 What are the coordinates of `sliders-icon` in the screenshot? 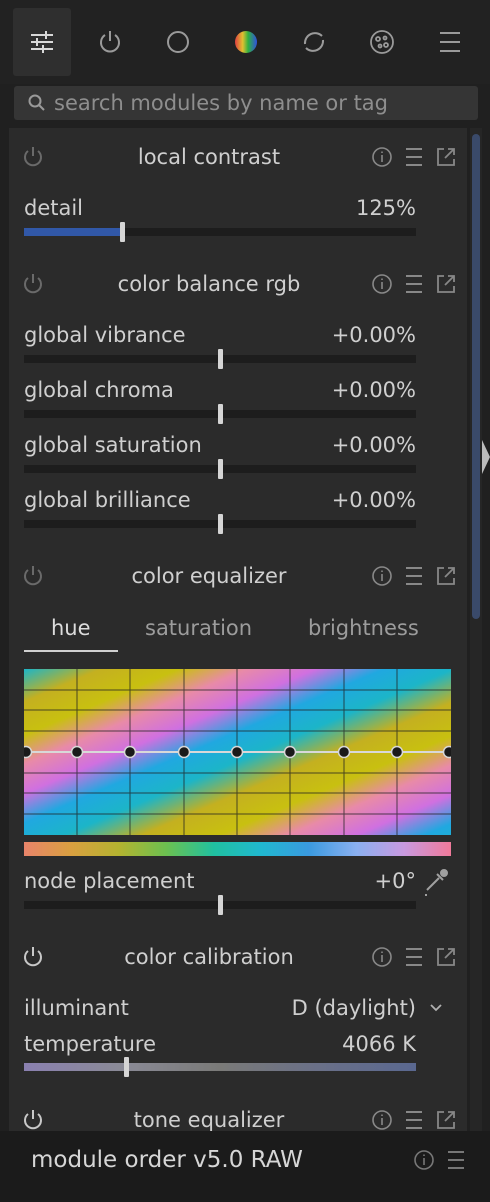 It's located at (42, 42).